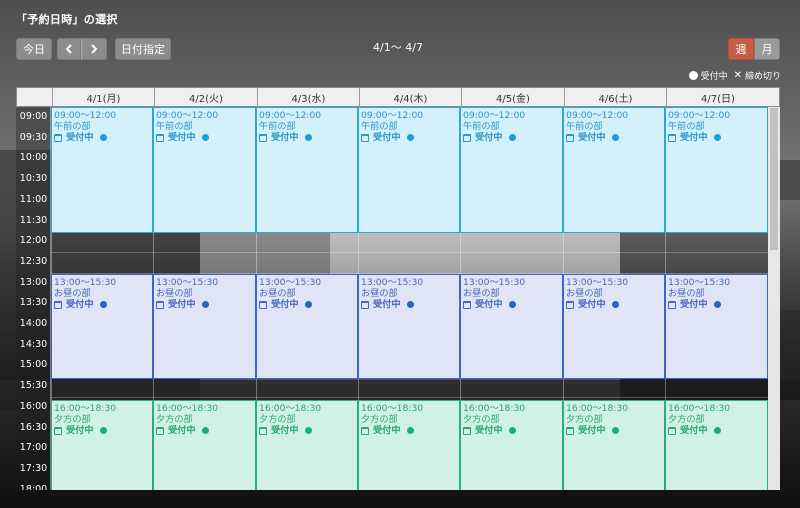  What do you see at coordinates (174, 126) in the screenshot?
I see `event-name: 午前の部` at bounding box center [174, 126].